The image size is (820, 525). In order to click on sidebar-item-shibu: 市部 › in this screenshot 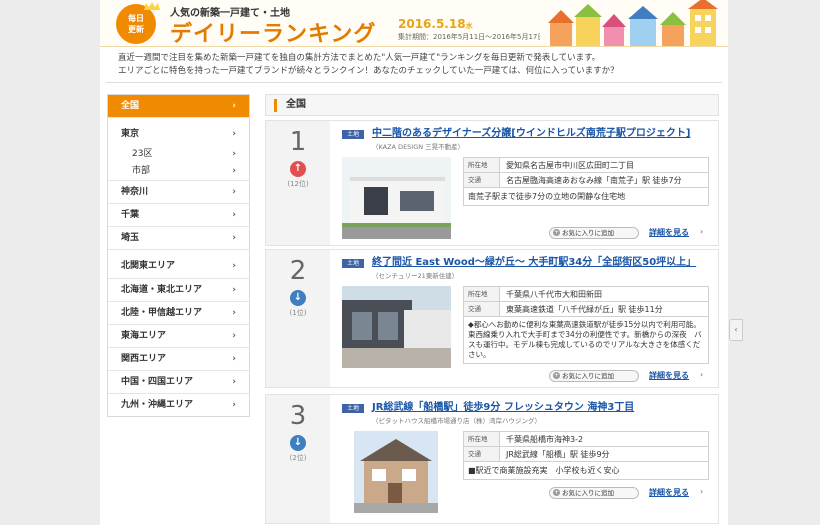, I will do `click(178, 171)`.